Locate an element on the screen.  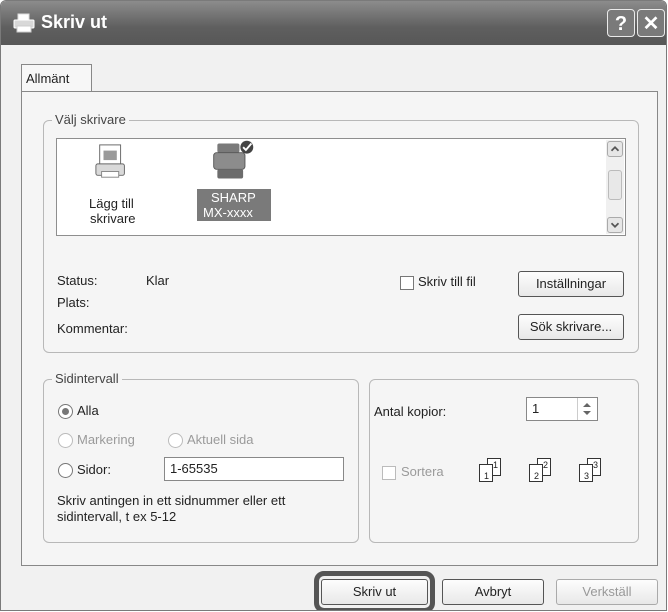
selection-radio is located at coordinates (65, 440).